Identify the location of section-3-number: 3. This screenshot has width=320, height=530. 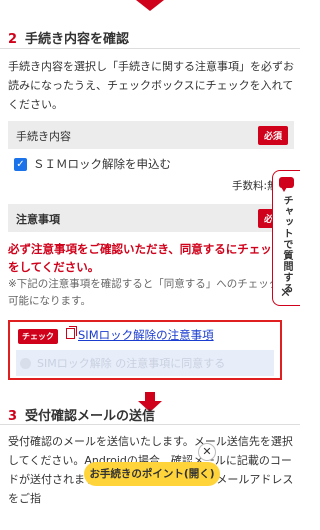
(13, 416).